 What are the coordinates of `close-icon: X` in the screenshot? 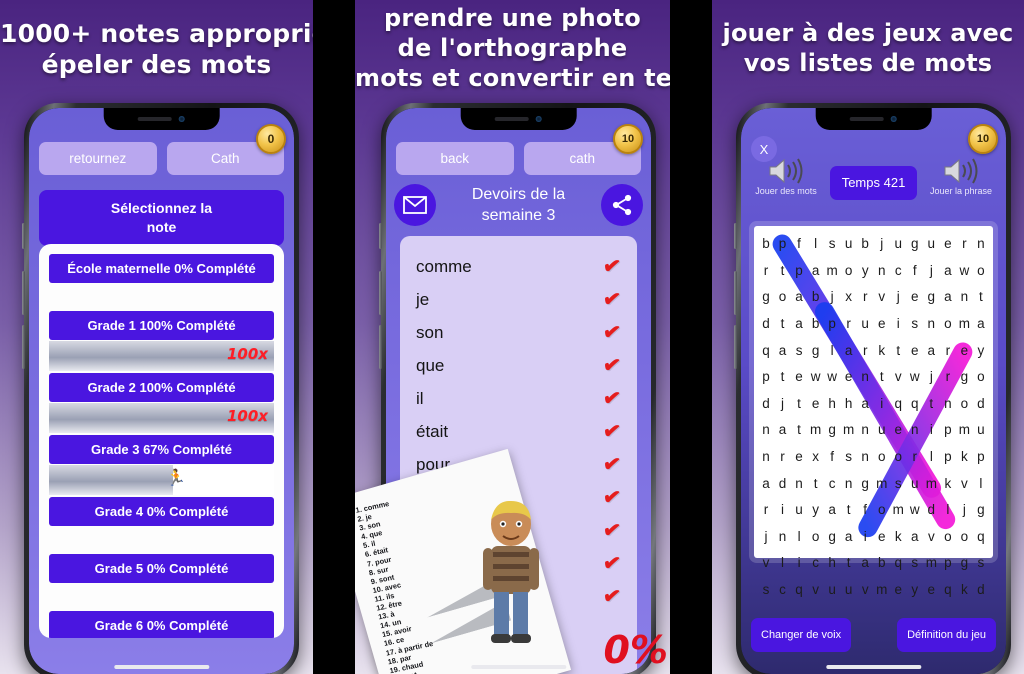 It's located at (764, 149).